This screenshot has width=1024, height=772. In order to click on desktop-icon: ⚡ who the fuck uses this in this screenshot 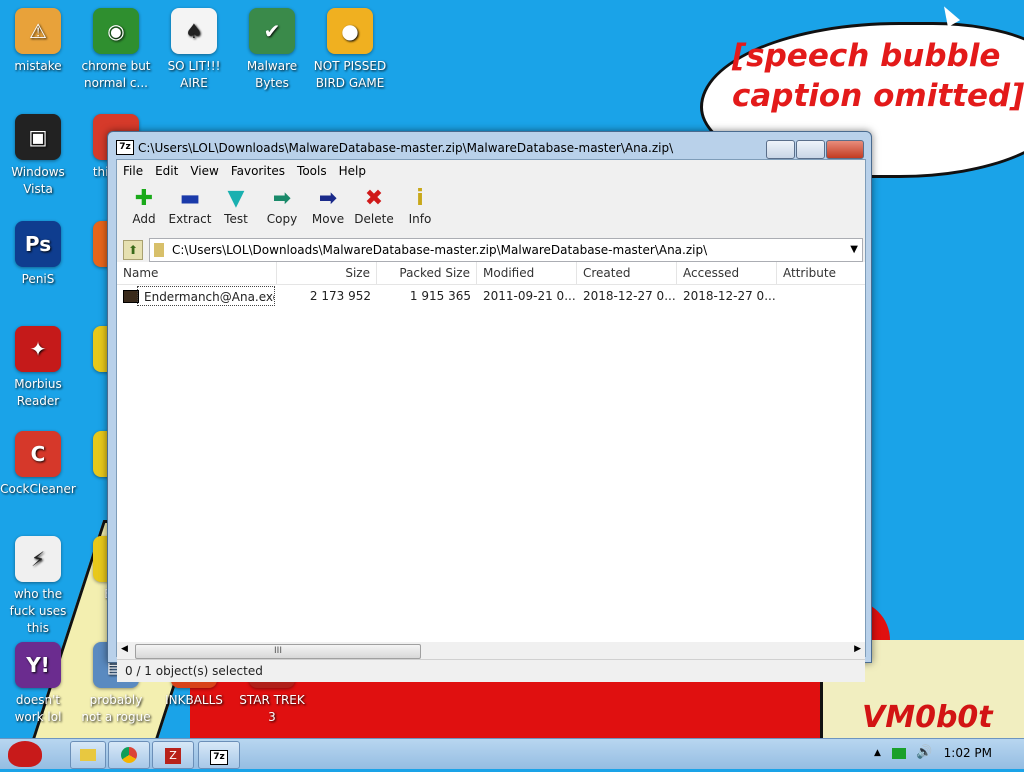, I will do `click(38, 586)`.